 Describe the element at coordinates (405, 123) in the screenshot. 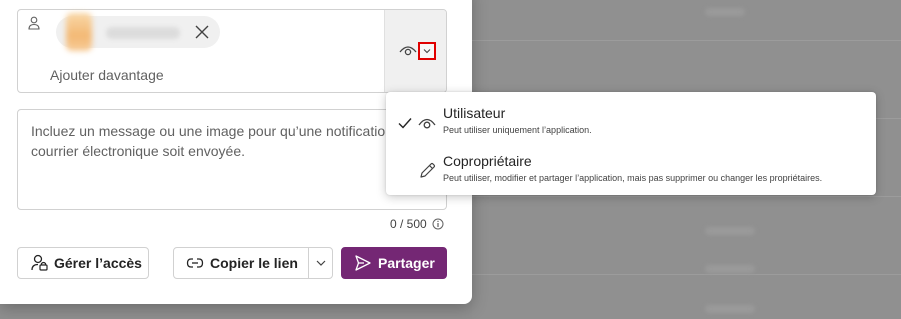

I see `checkmark-icon` at that location.